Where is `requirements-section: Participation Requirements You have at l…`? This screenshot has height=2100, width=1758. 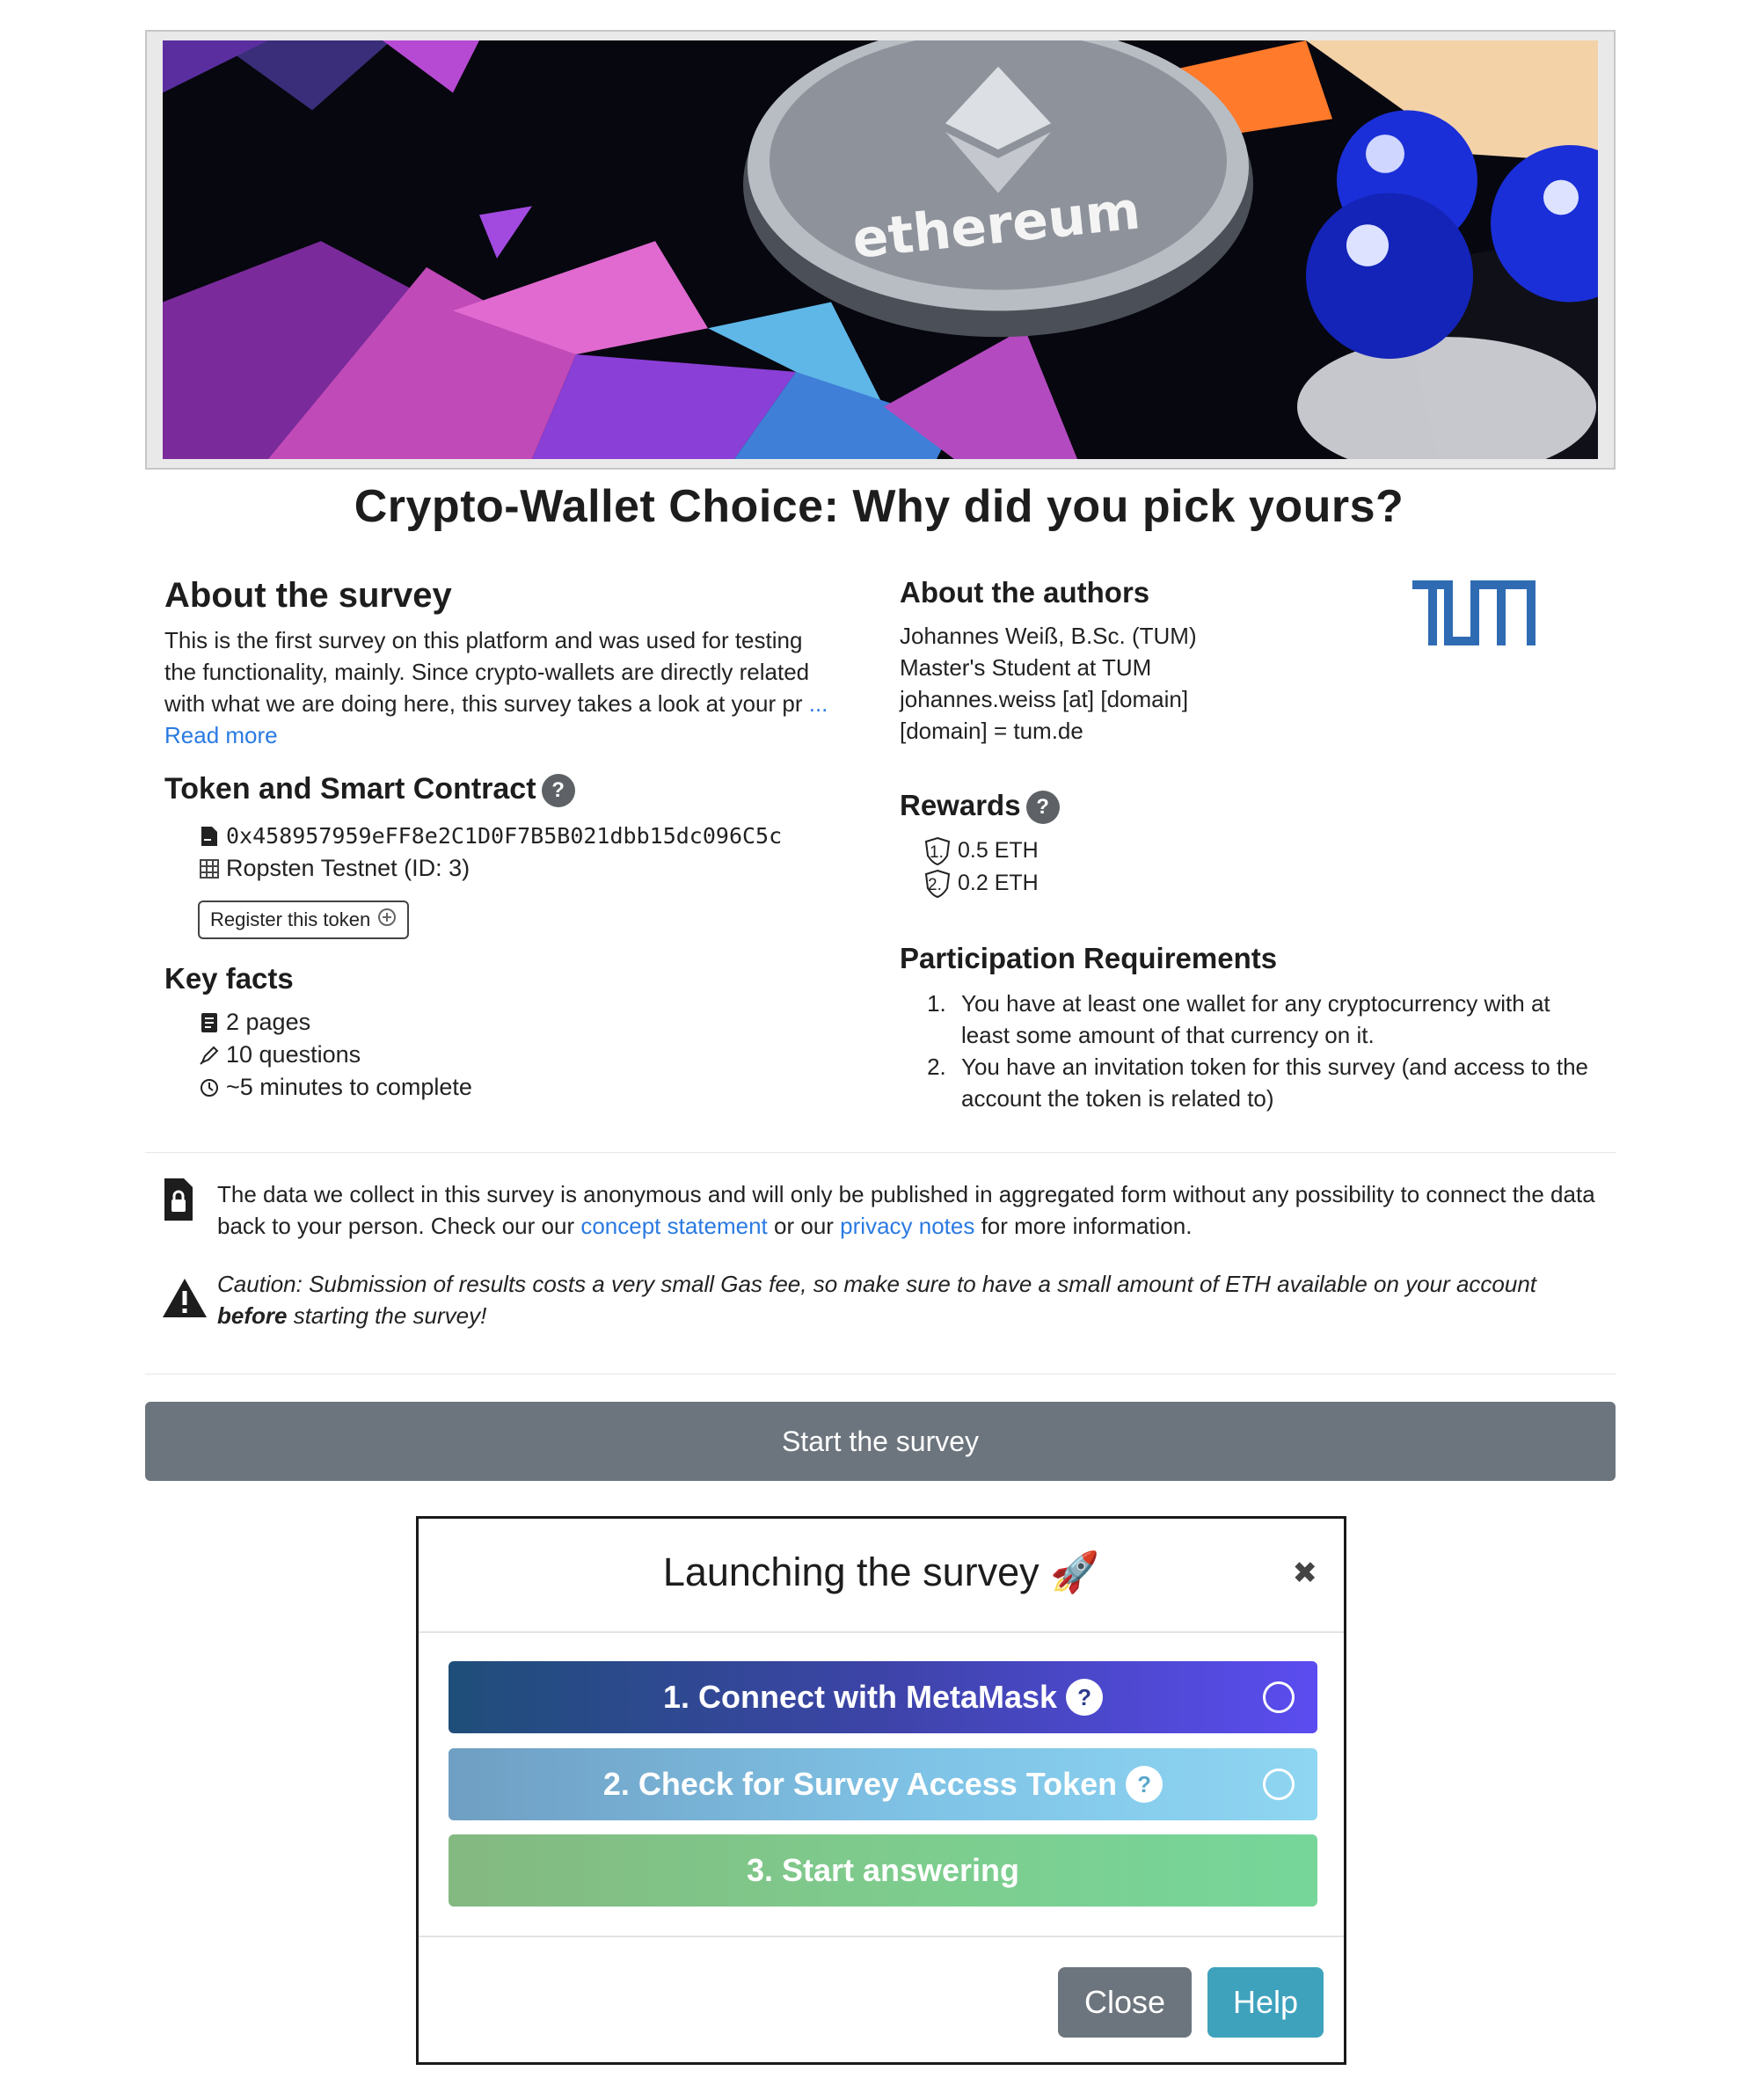 requirements-section: Participation Requirements You have at l… is located at coordinates (1251, 1028).